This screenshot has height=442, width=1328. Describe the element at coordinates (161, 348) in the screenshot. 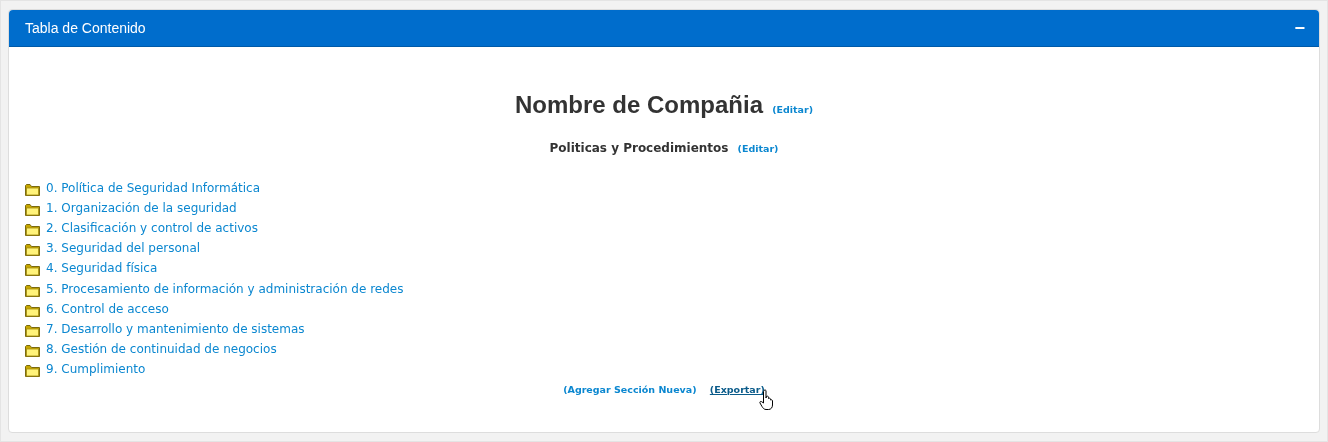

I see `section-link: 8. Gestión de continuidad de negocios` at that location.